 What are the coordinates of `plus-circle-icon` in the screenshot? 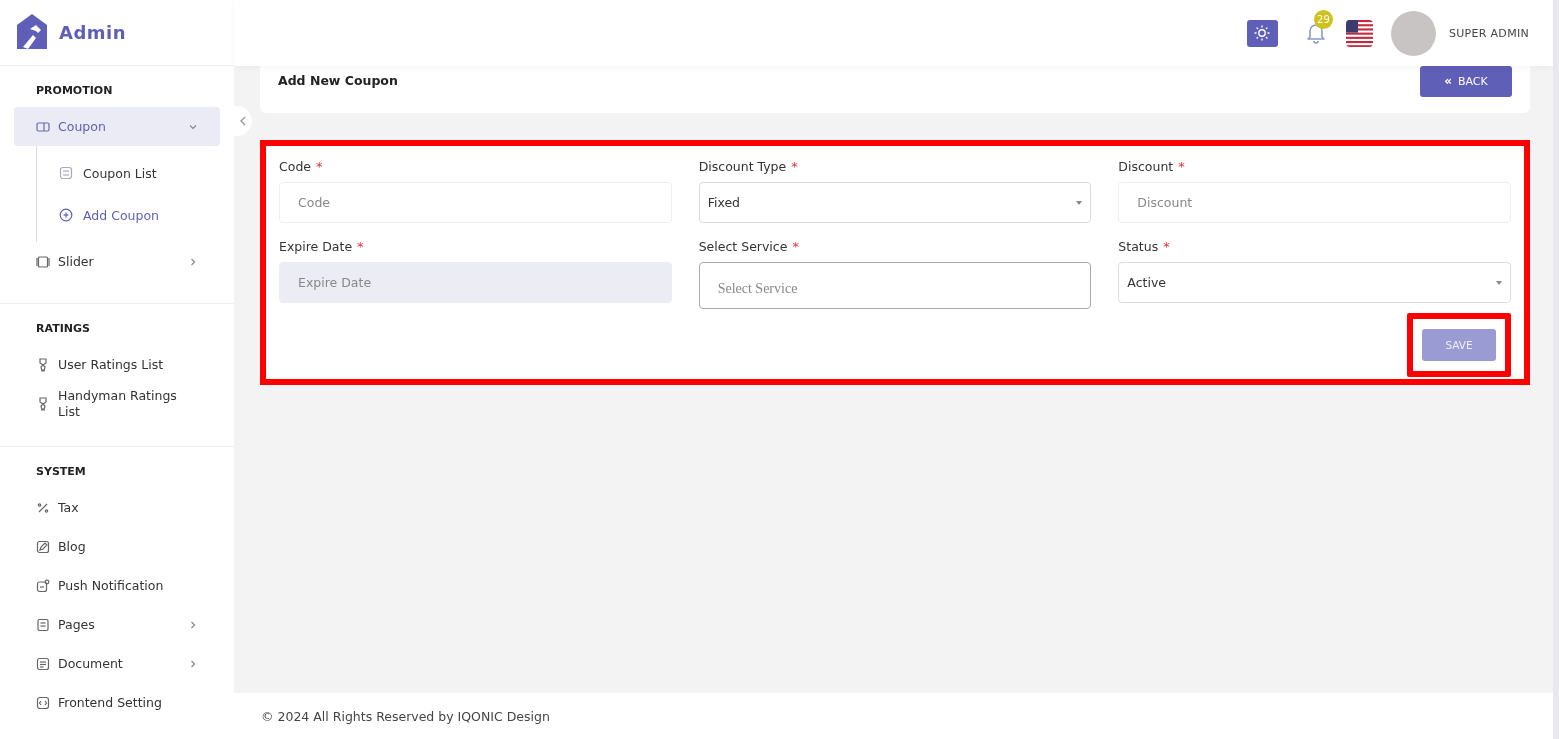 It's located at (66, 215).